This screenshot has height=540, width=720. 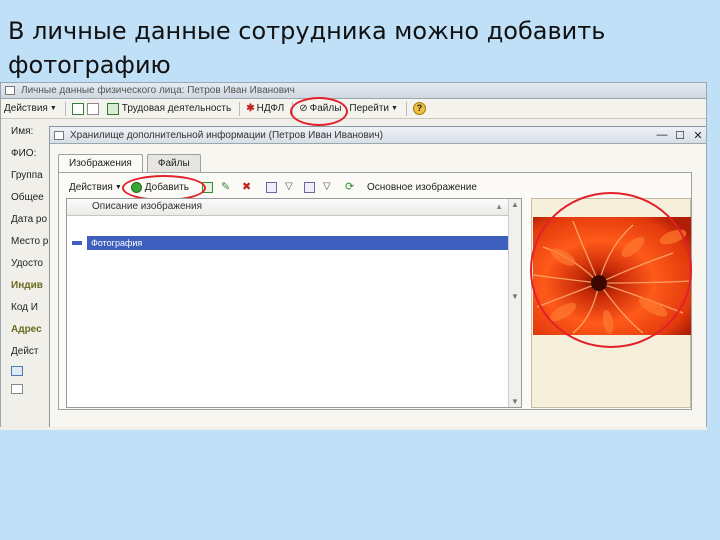 What do you see at coordinates (290, 187) in the screenshot?
I see `filter-value-icon: ▽` at bounding box center [290, 187].